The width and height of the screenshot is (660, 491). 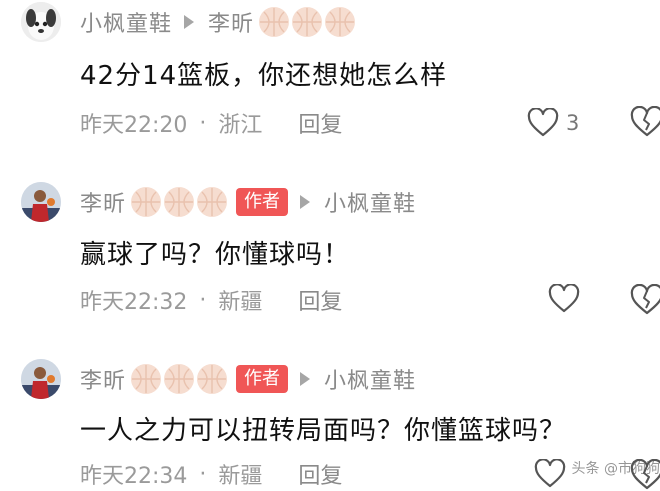 I want to click on like-button: 3, so click(x=553, y=123).